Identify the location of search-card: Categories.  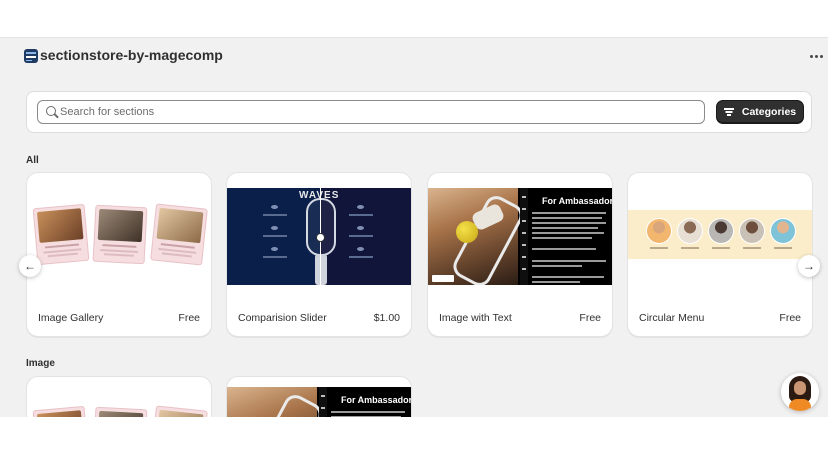
(419, 112).